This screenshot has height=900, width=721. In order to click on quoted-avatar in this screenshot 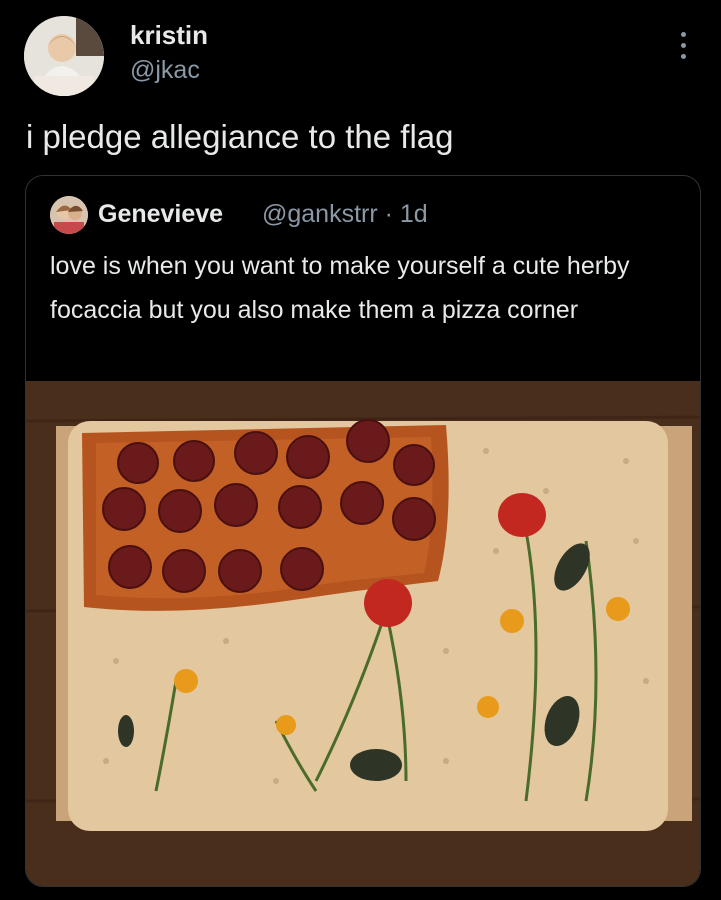, I will do `click(69, 215)`.